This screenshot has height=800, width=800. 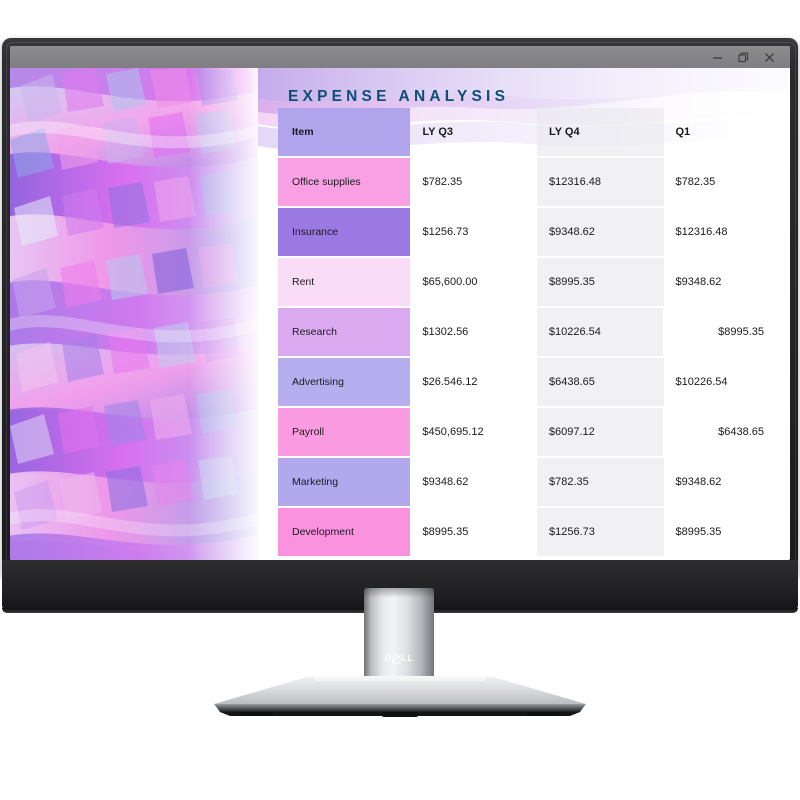 What do you see at coordinates (741, 432) in the screenshot?
I see `table-cell-q1: $6438.65` at bounding box center [741, 432].